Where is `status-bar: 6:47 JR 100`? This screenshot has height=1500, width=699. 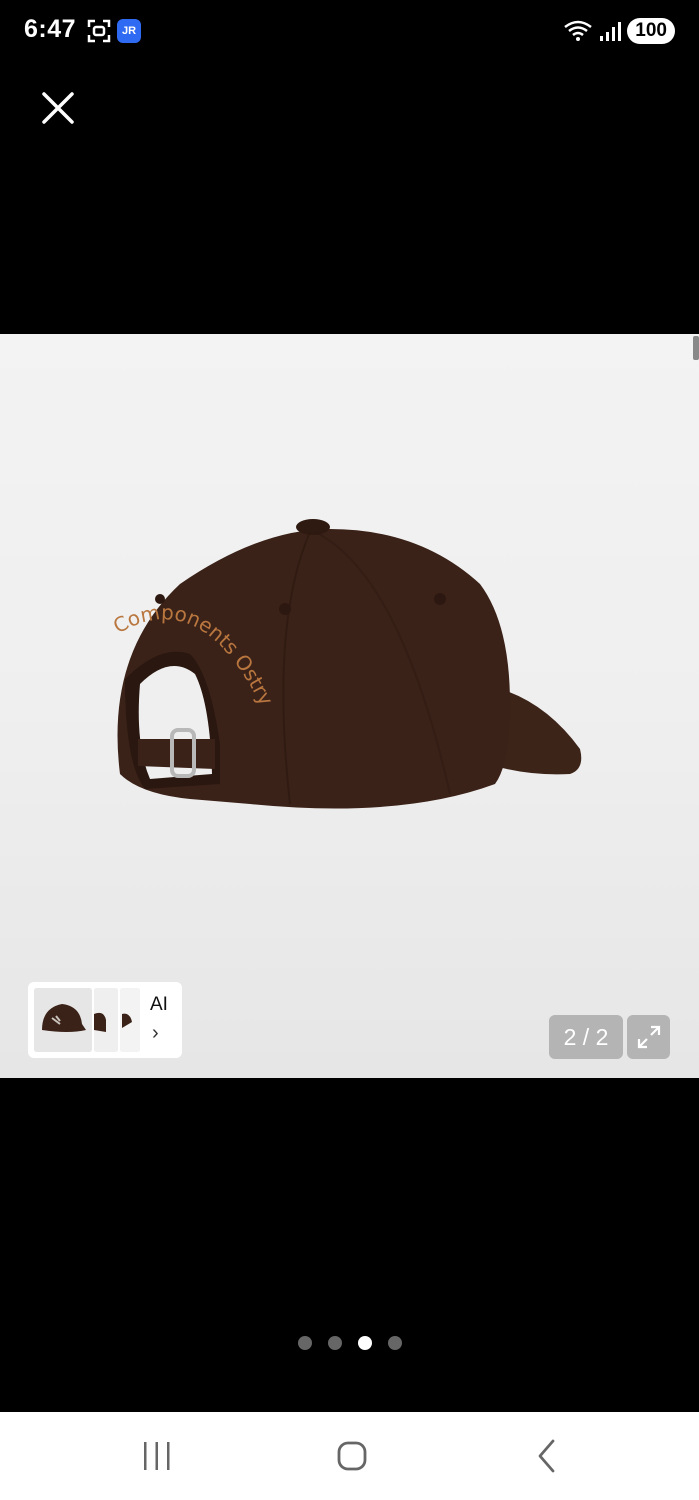 status-bar: 6:47 JR 100 is located at coordinates (349, 32).